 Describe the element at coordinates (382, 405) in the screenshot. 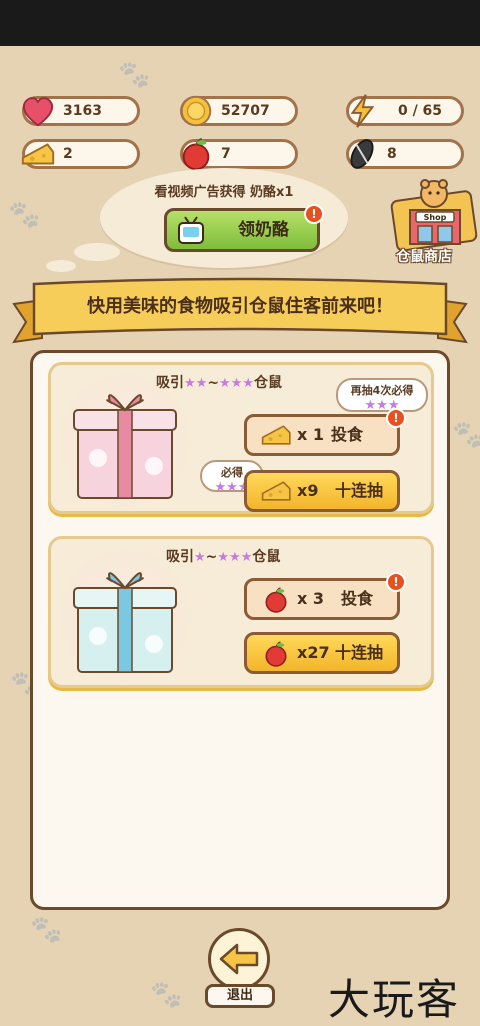

I see `guarantee-hint-stars: ★★★` at that location.